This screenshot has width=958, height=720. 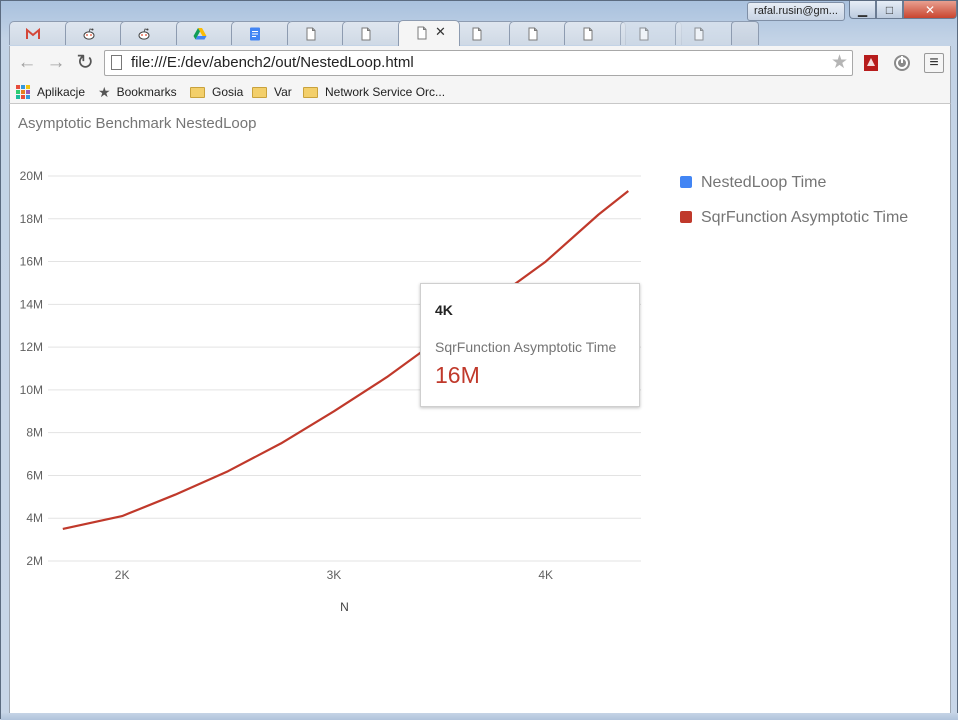 I want to click on y-tick-label: 18M, so click(x=31, y=219).